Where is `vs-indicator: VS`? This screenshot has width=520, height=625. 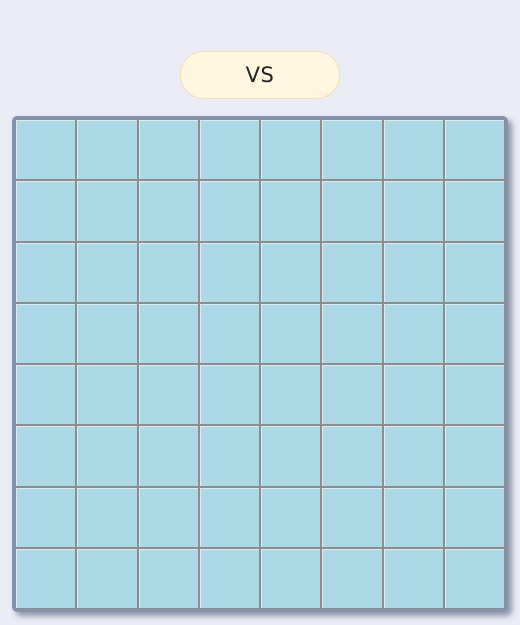
vs-indicator: VS is located at coordinates (260, 75).